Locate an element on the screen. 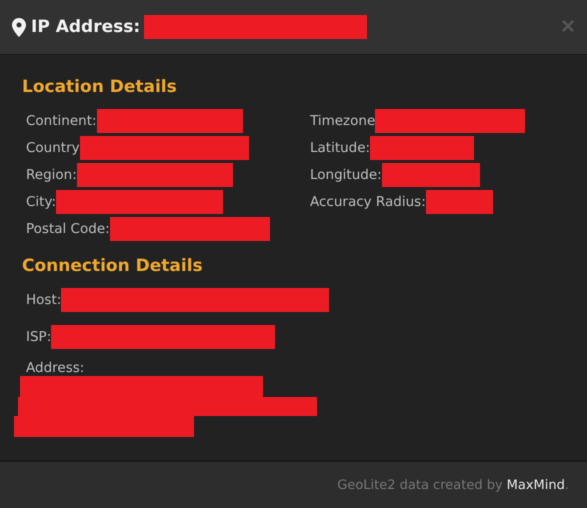  field-label: Country is located at coordinates (53, 148).